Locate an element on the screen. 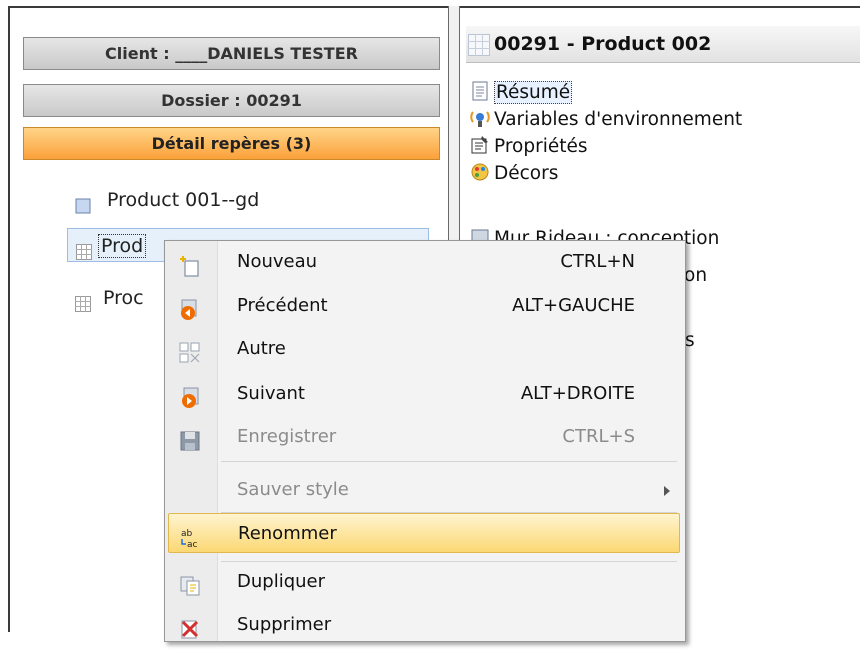 The width and height of the screenshot is (860, 655). other-icon is located at coordinates (190, 351).